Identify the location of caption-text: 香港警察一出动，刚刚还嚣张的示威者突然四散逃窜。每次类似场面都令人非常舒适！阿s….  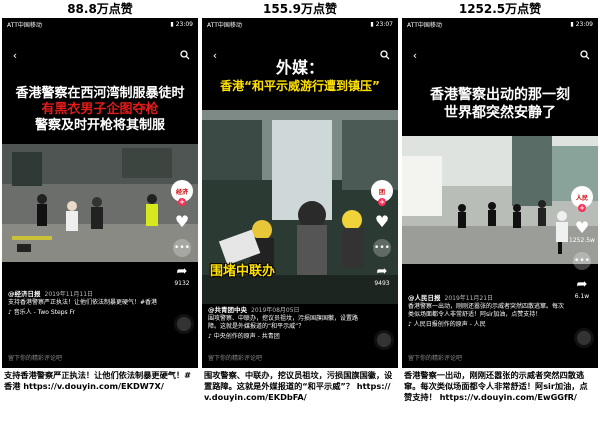
(496, 386).